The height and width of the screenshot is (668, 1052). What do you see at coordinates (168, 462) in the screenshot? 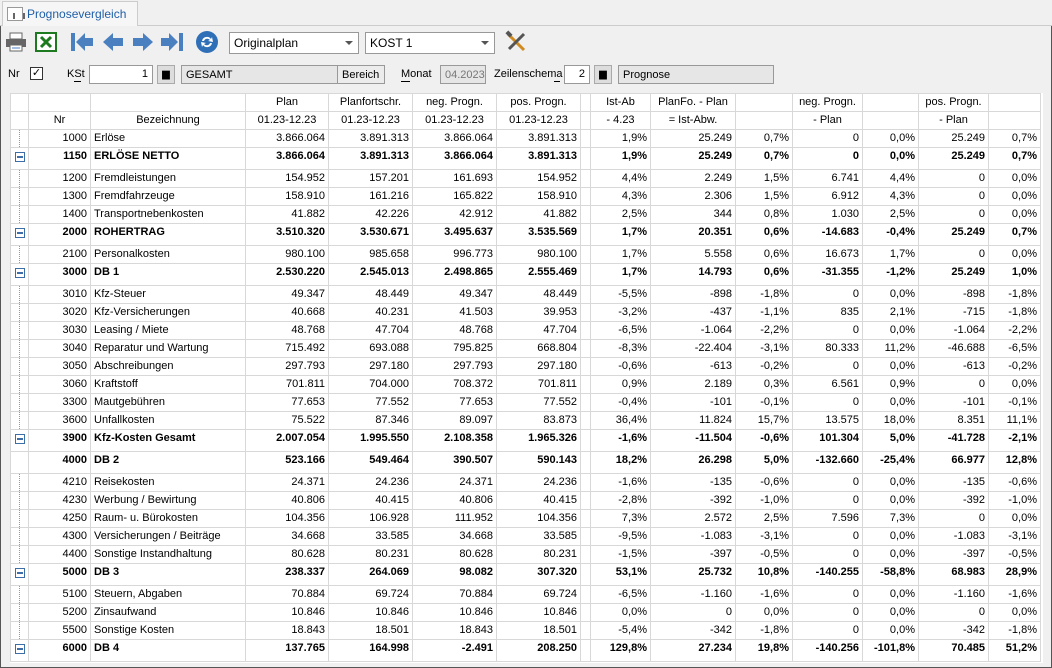
I see `bezeichnung-cell: DB 2` at bounding box center [168, 462].